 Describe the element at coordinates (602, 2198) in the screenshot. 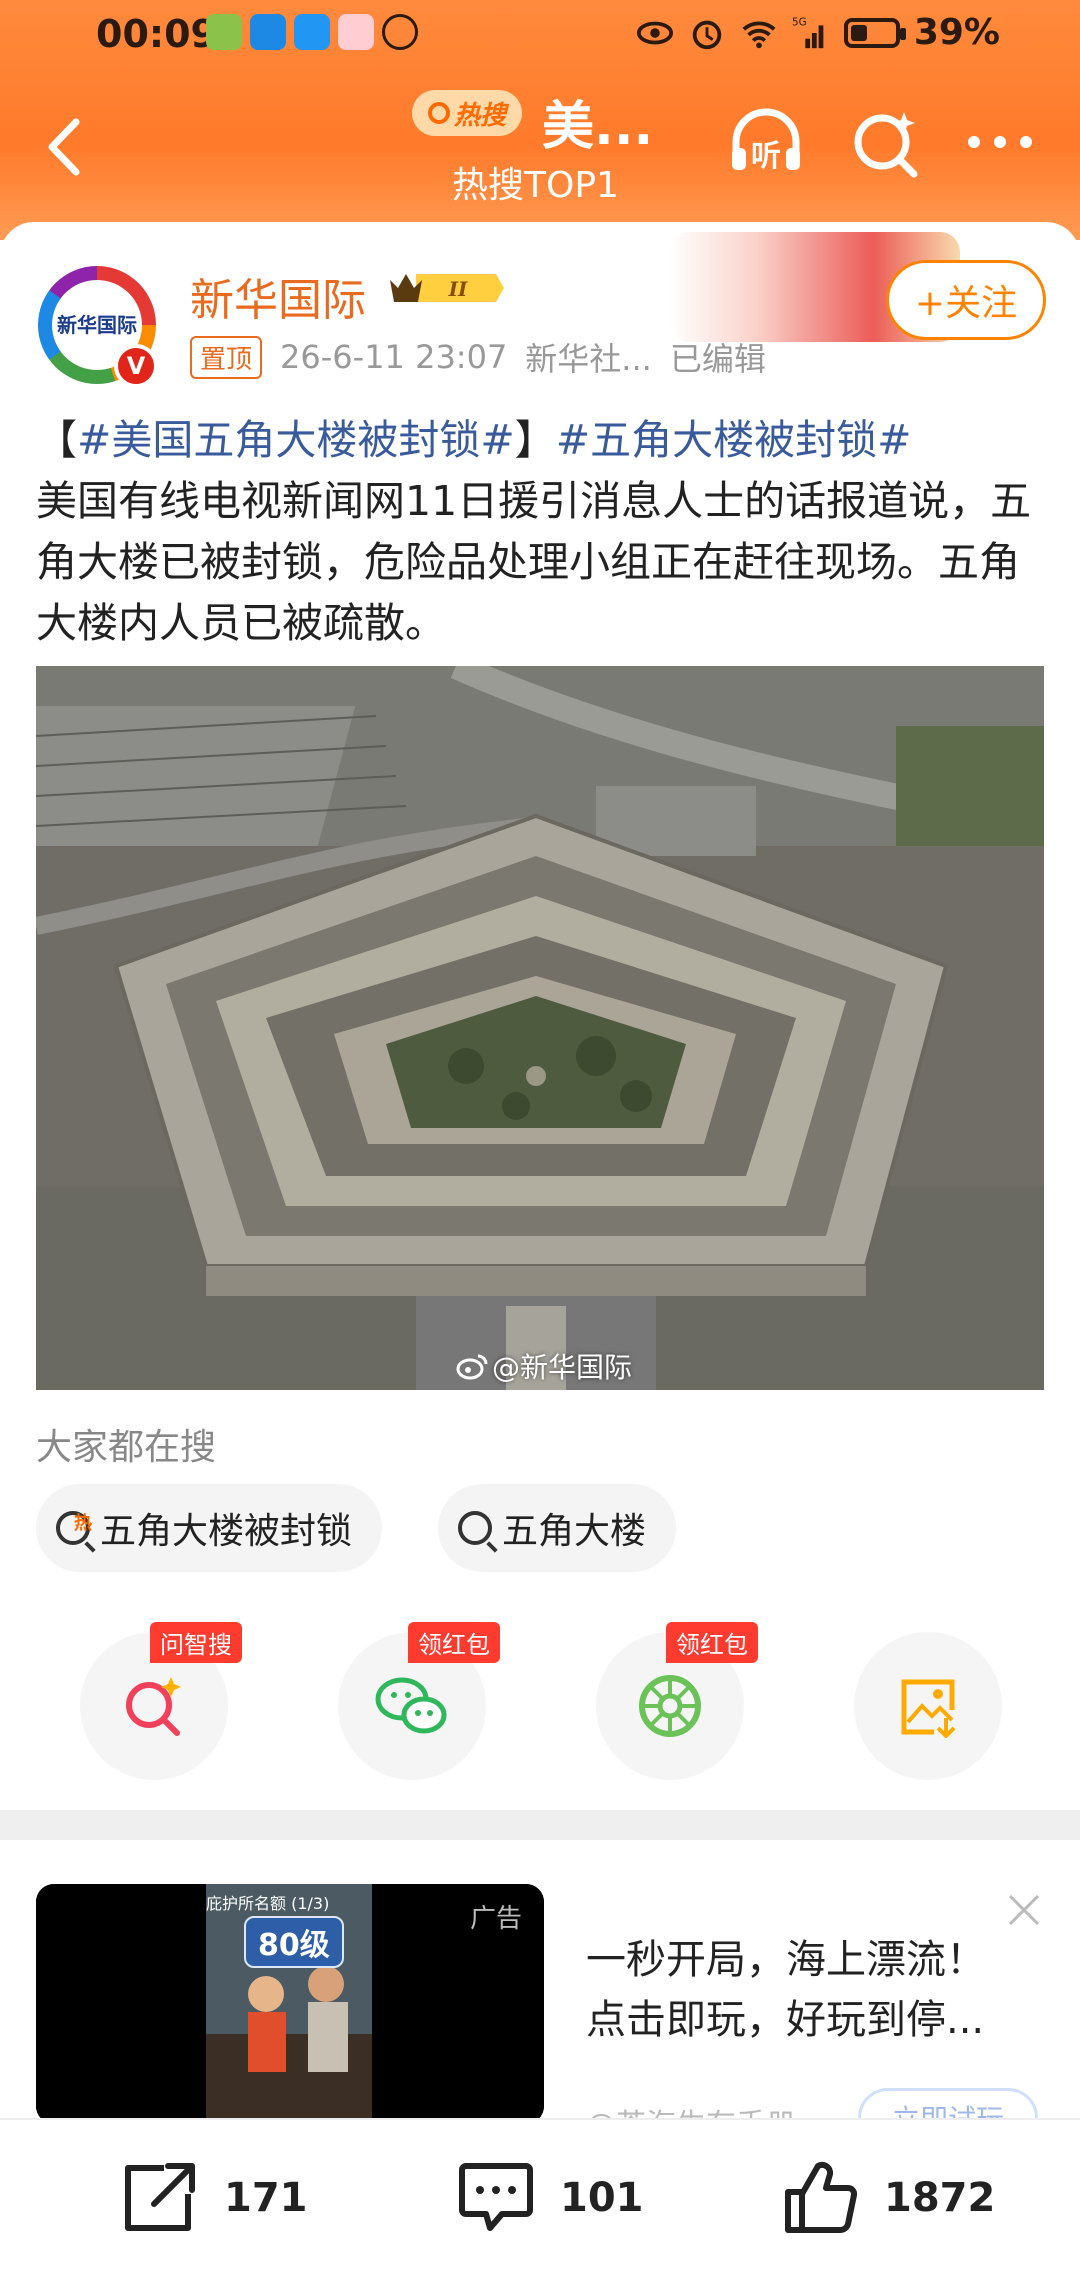

I see `comment-count: 101` at that location.